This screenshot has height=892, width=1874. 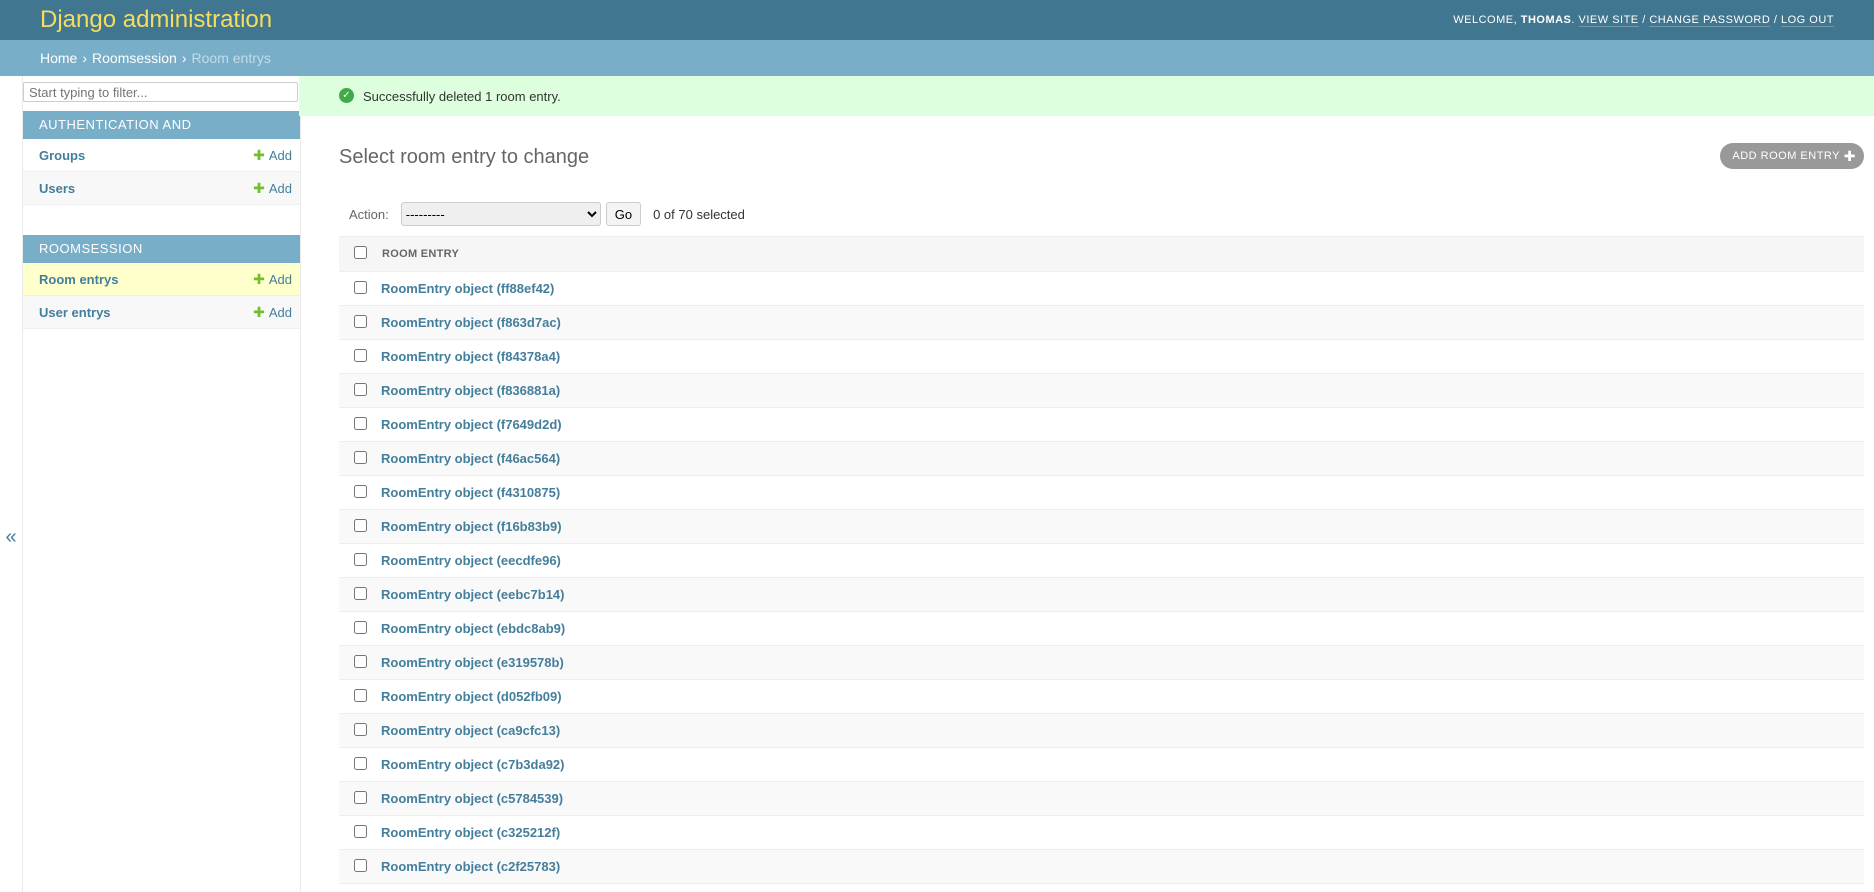 What do you see at coordinates (272, 312) in the screenshot?
I see `add-user-entrys-button: ✚ Add` at bounding box center [272, 312].